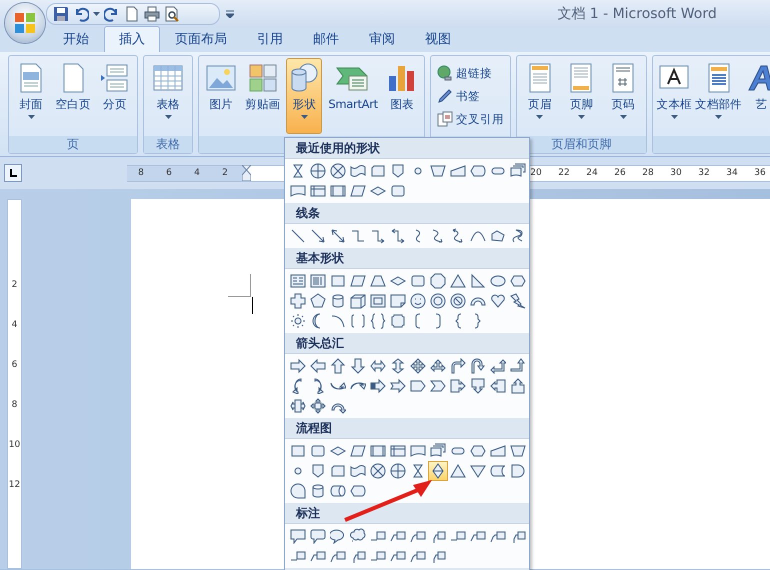 This screenshot has width=770, height=570. Describe the element at coordinates (676, 173) in the screenshot. I see `ruler-number: 30` at that location.